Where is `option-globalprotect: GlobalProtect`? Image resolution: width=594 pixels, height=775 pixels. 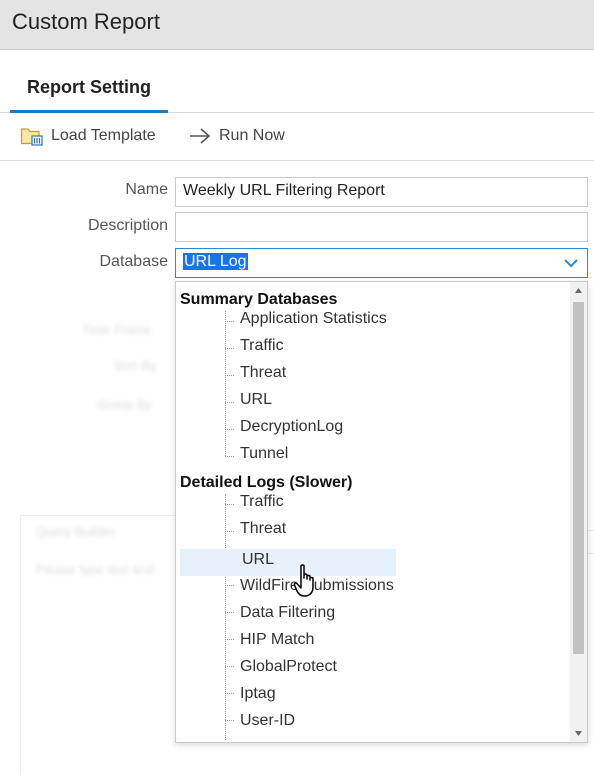
option-globalprotect: GlobalProtect is located at coordinates (288, 668).